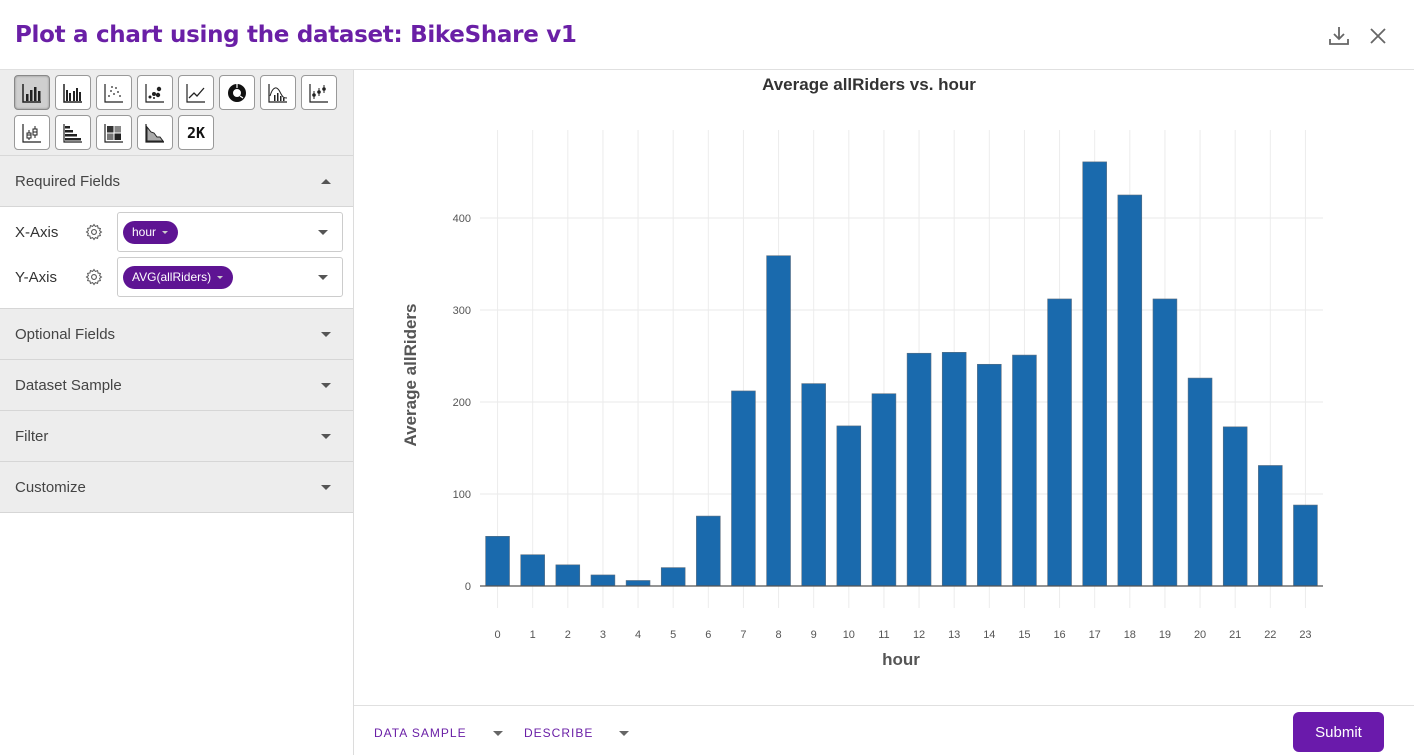 The width and height of the screenshot is (1414, 755). I want to click on box-plot-chart-button, so click(32, 132).